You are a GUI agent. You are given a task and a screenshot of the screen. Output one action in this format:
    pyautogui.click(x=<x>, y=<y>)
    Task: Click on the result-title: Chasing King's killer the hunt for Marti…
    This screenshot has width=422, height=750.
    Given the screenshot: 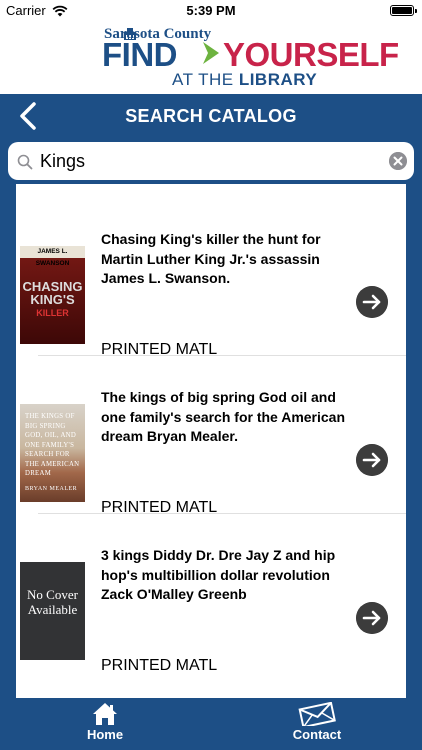 What is the action you would take?
    pyautogui.click(x=232, y=259)
    